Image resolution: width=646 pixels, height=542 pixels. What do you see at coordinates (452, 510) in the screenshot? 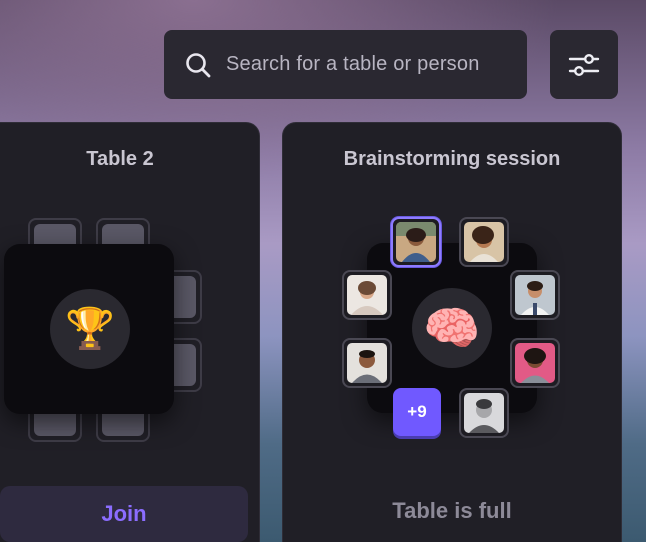
I see `table-full-status: Table is full` at bounding box center [452, 510].